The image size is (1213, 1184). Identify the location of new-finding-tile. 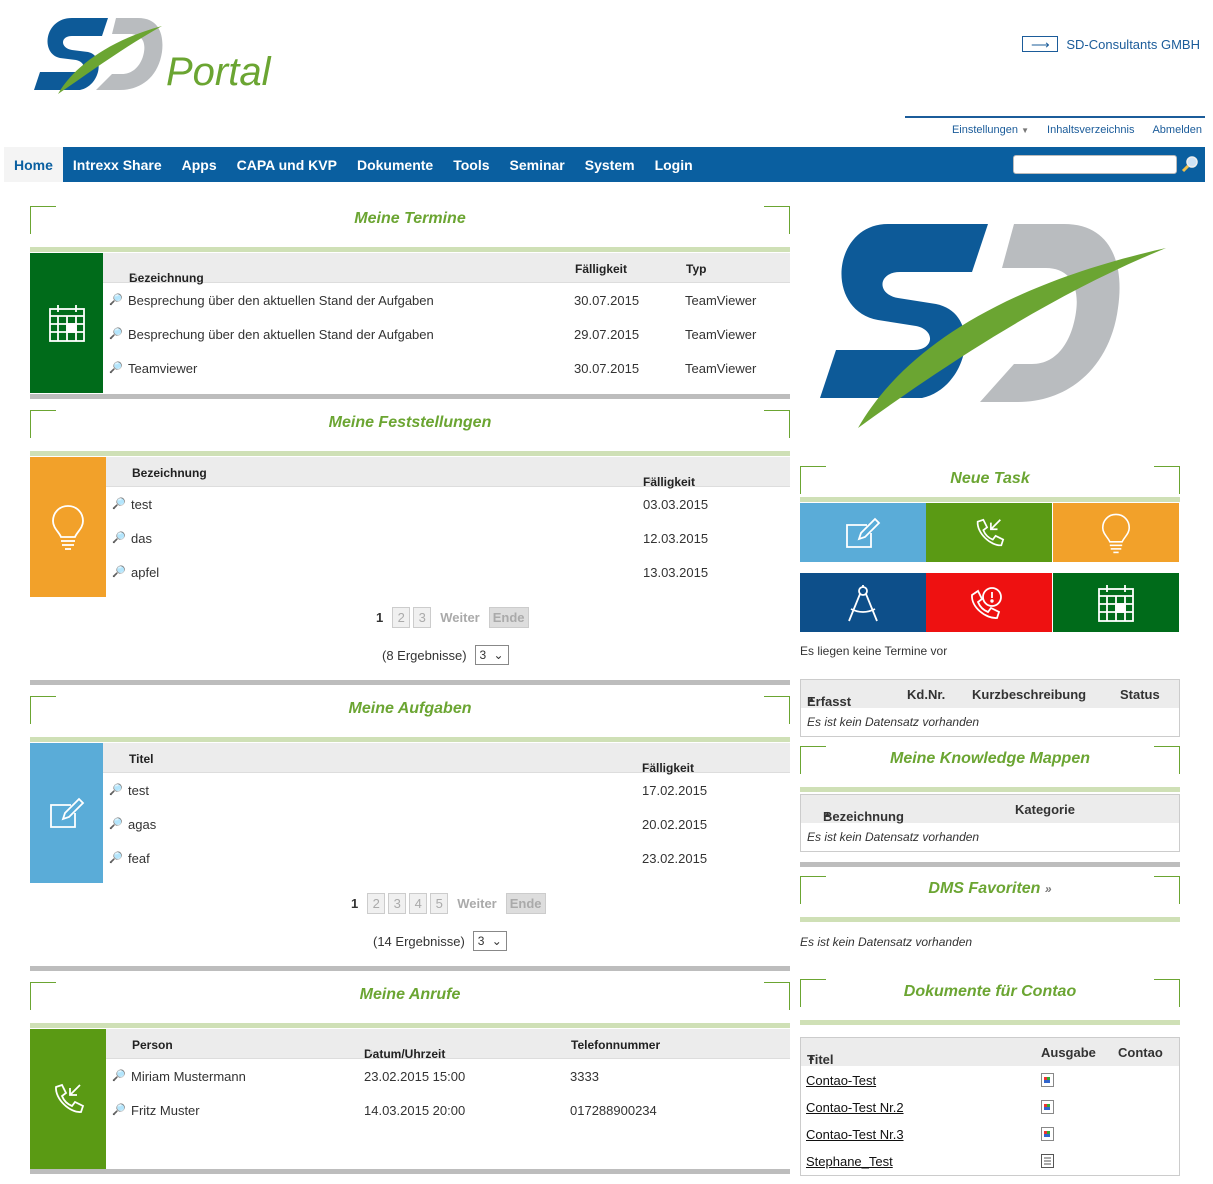
(1116, 532).